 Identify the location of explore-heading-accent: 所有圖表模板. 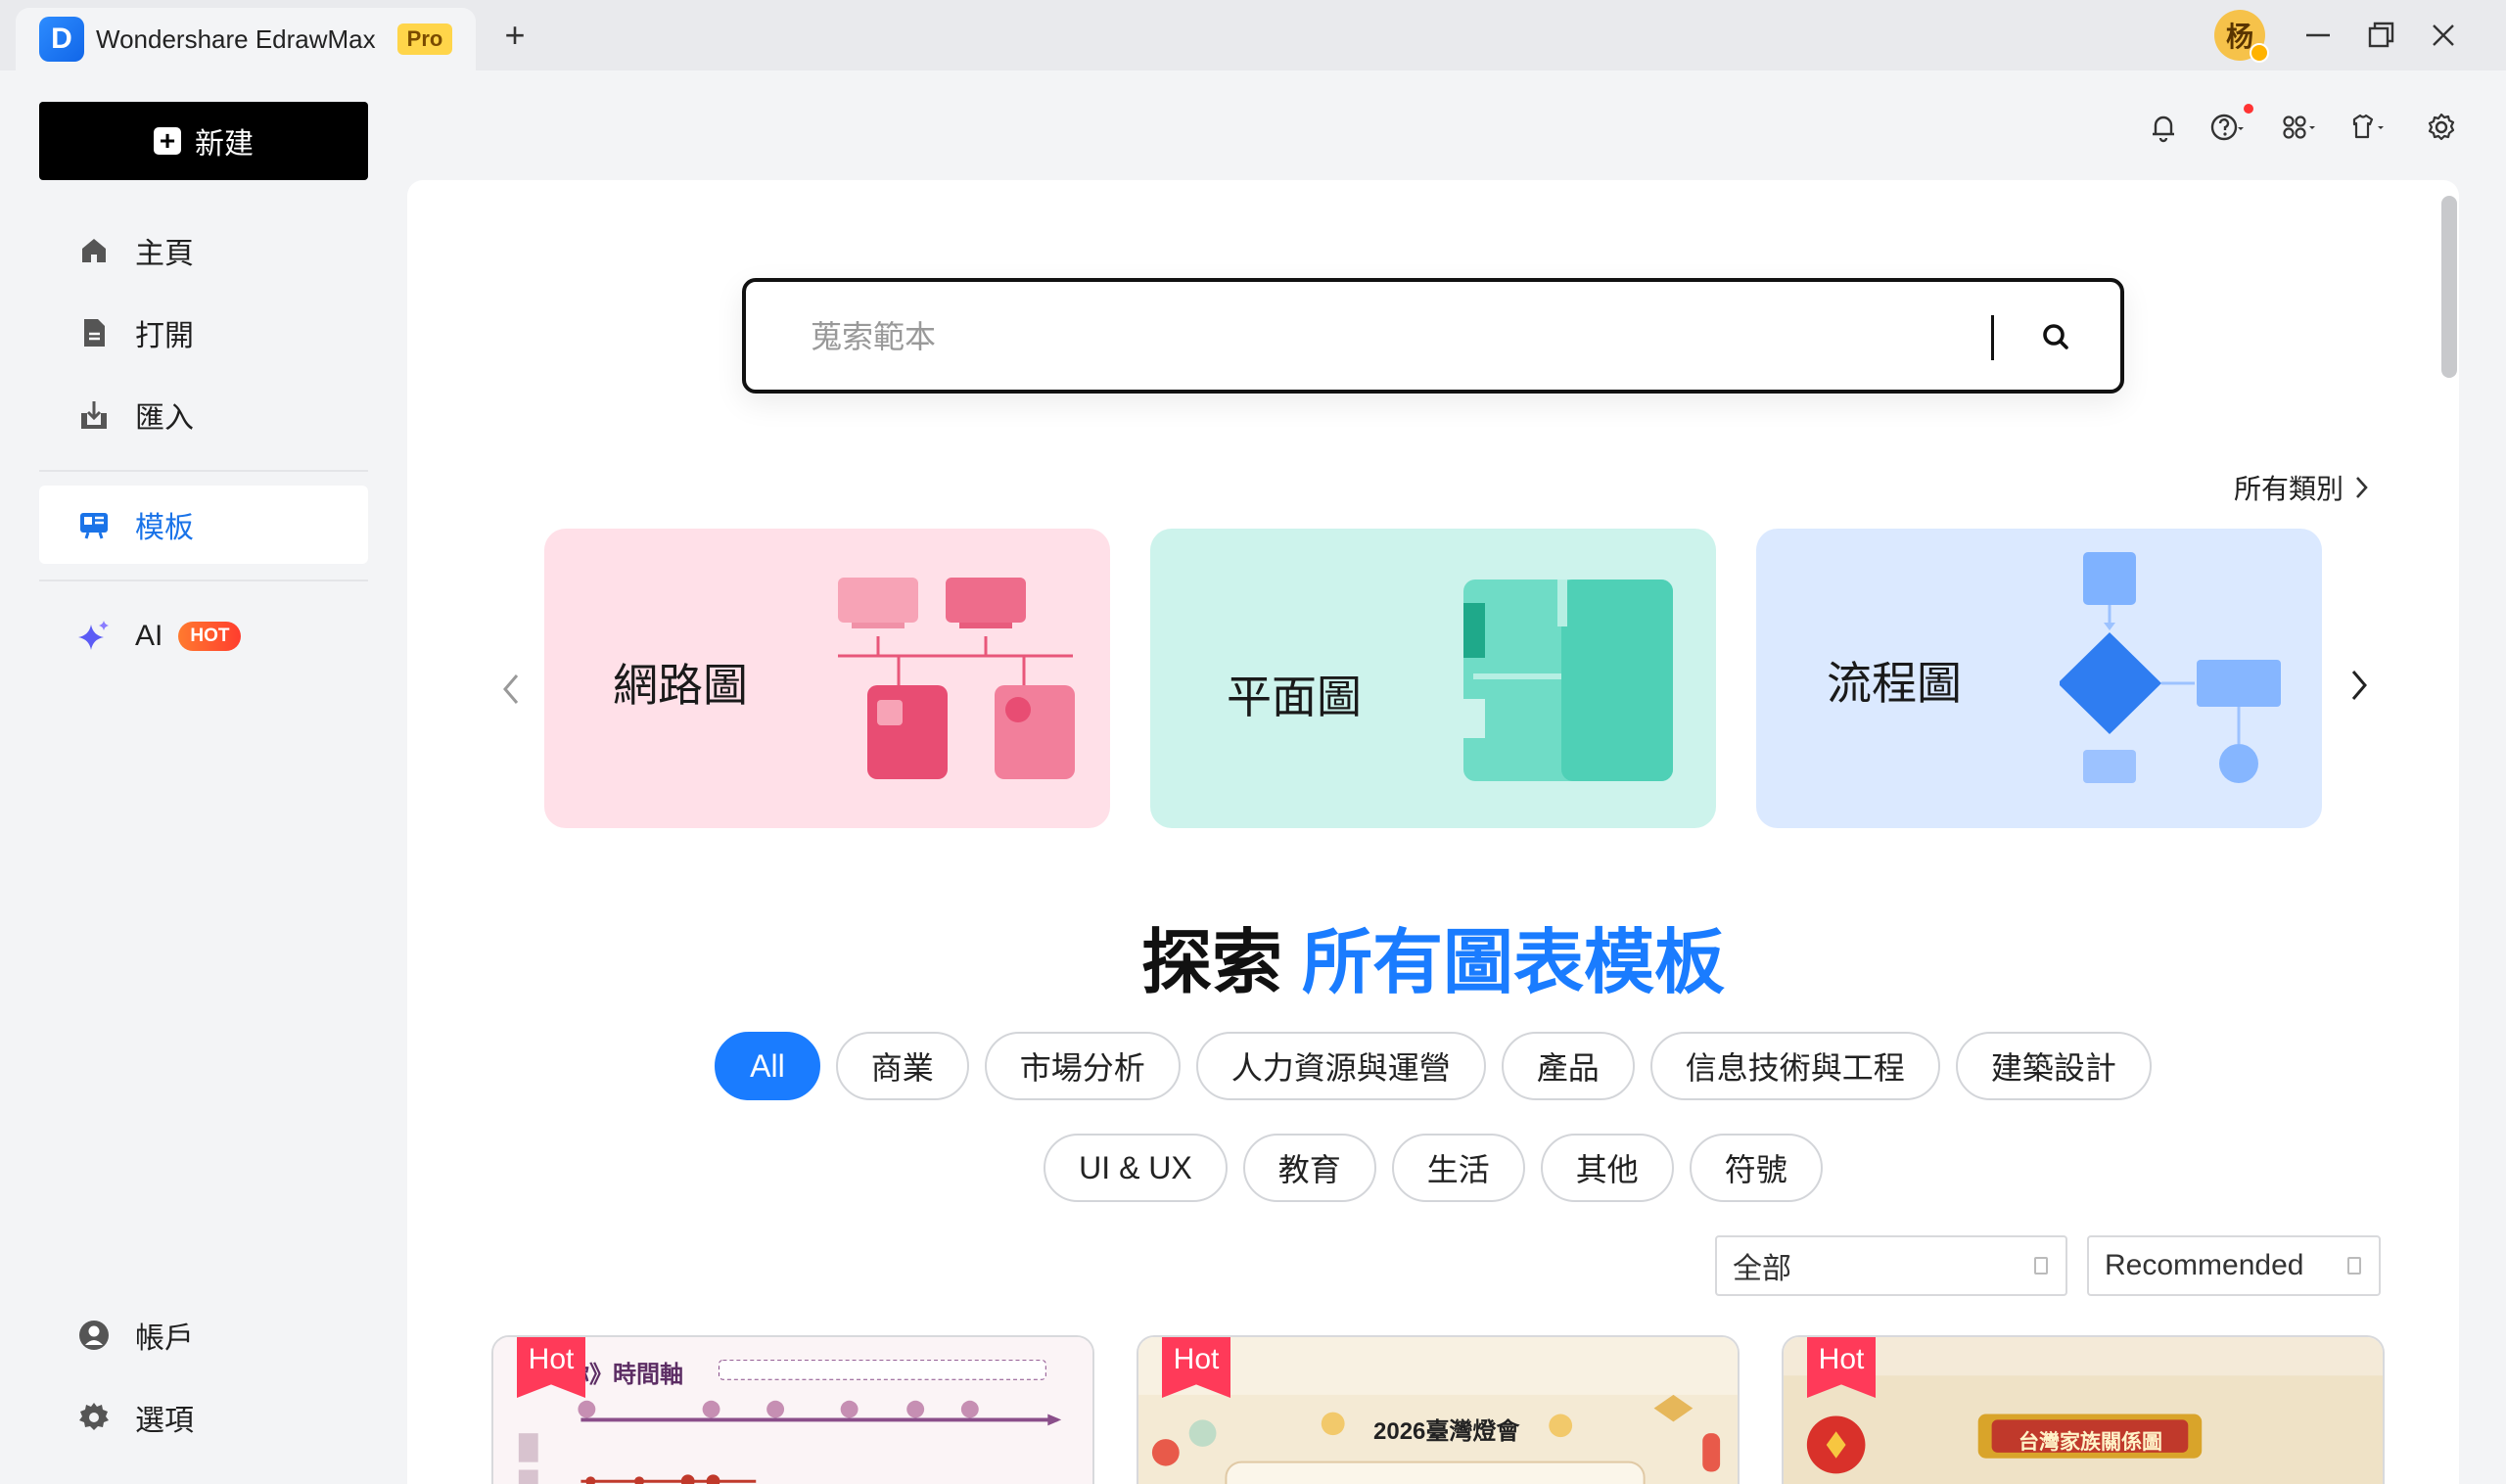
(1514, 963).